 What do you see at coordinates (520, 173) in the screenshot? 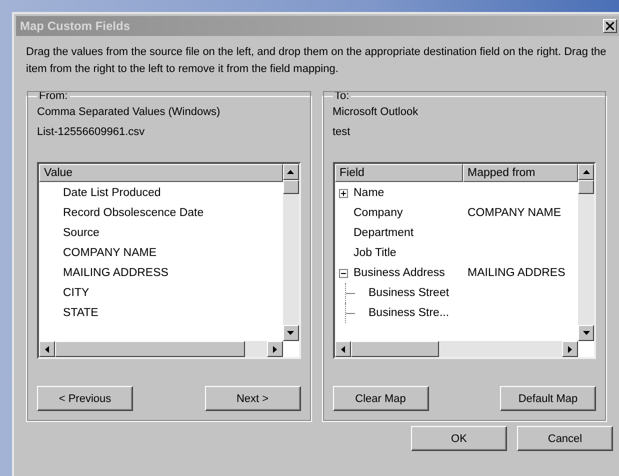
I see `column-header: Mapped from` at bounding box center [520, 173].